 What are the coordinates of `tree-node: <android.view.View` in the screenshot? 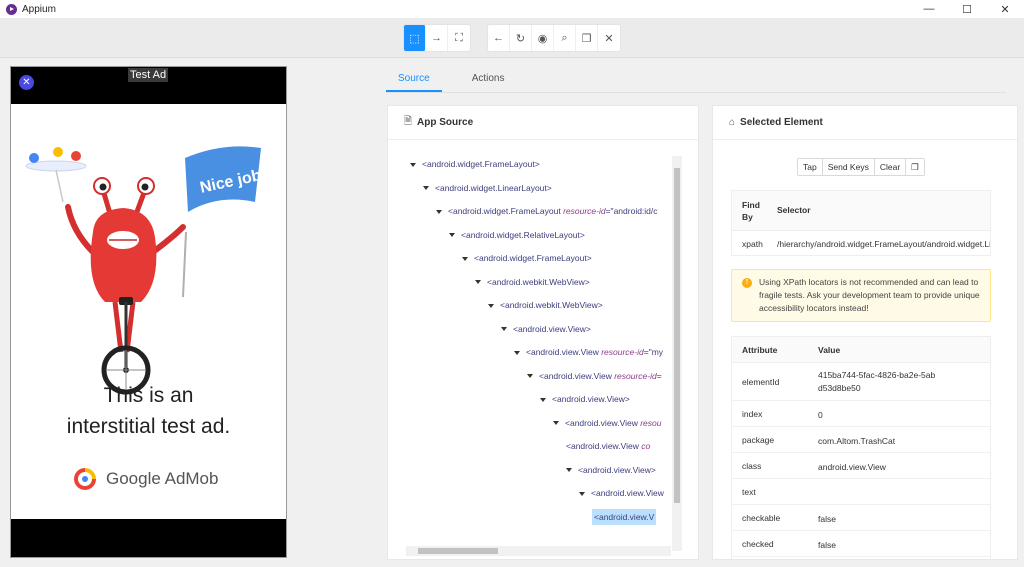 It's located at (621, 493).